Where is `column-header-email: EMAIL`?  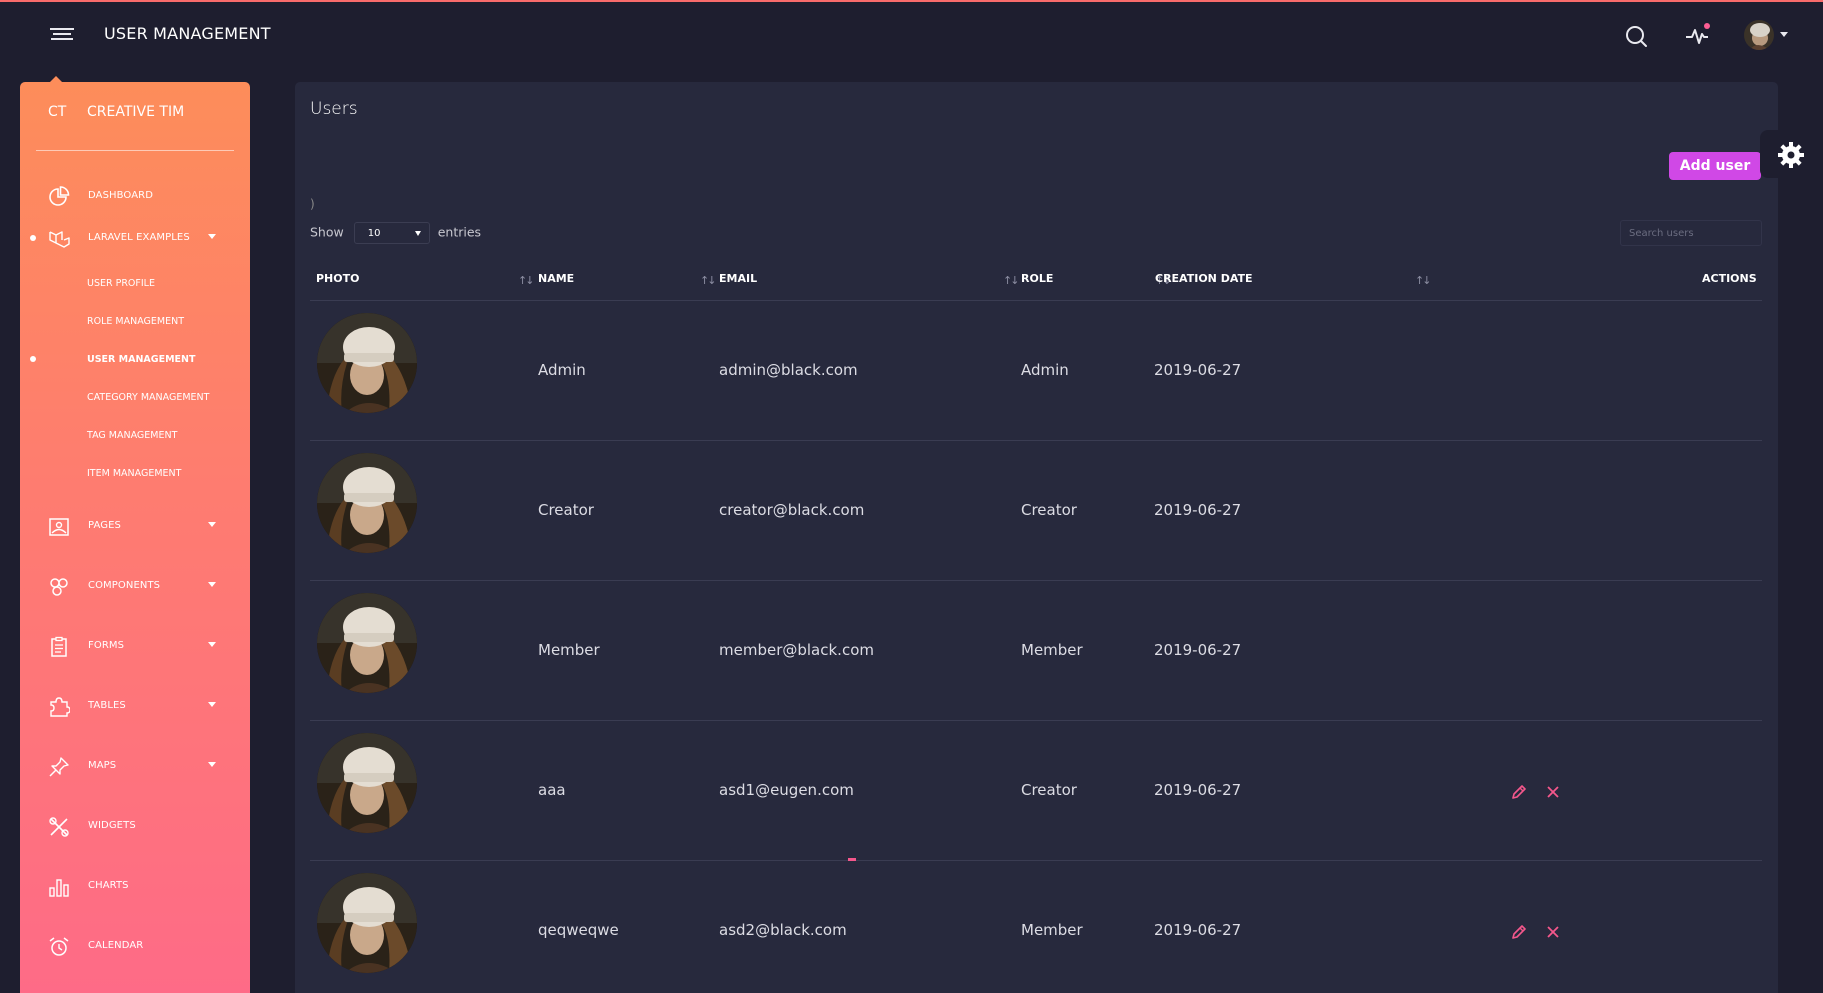 column-header-email: EMAIL is located at coordinates (738, 278).